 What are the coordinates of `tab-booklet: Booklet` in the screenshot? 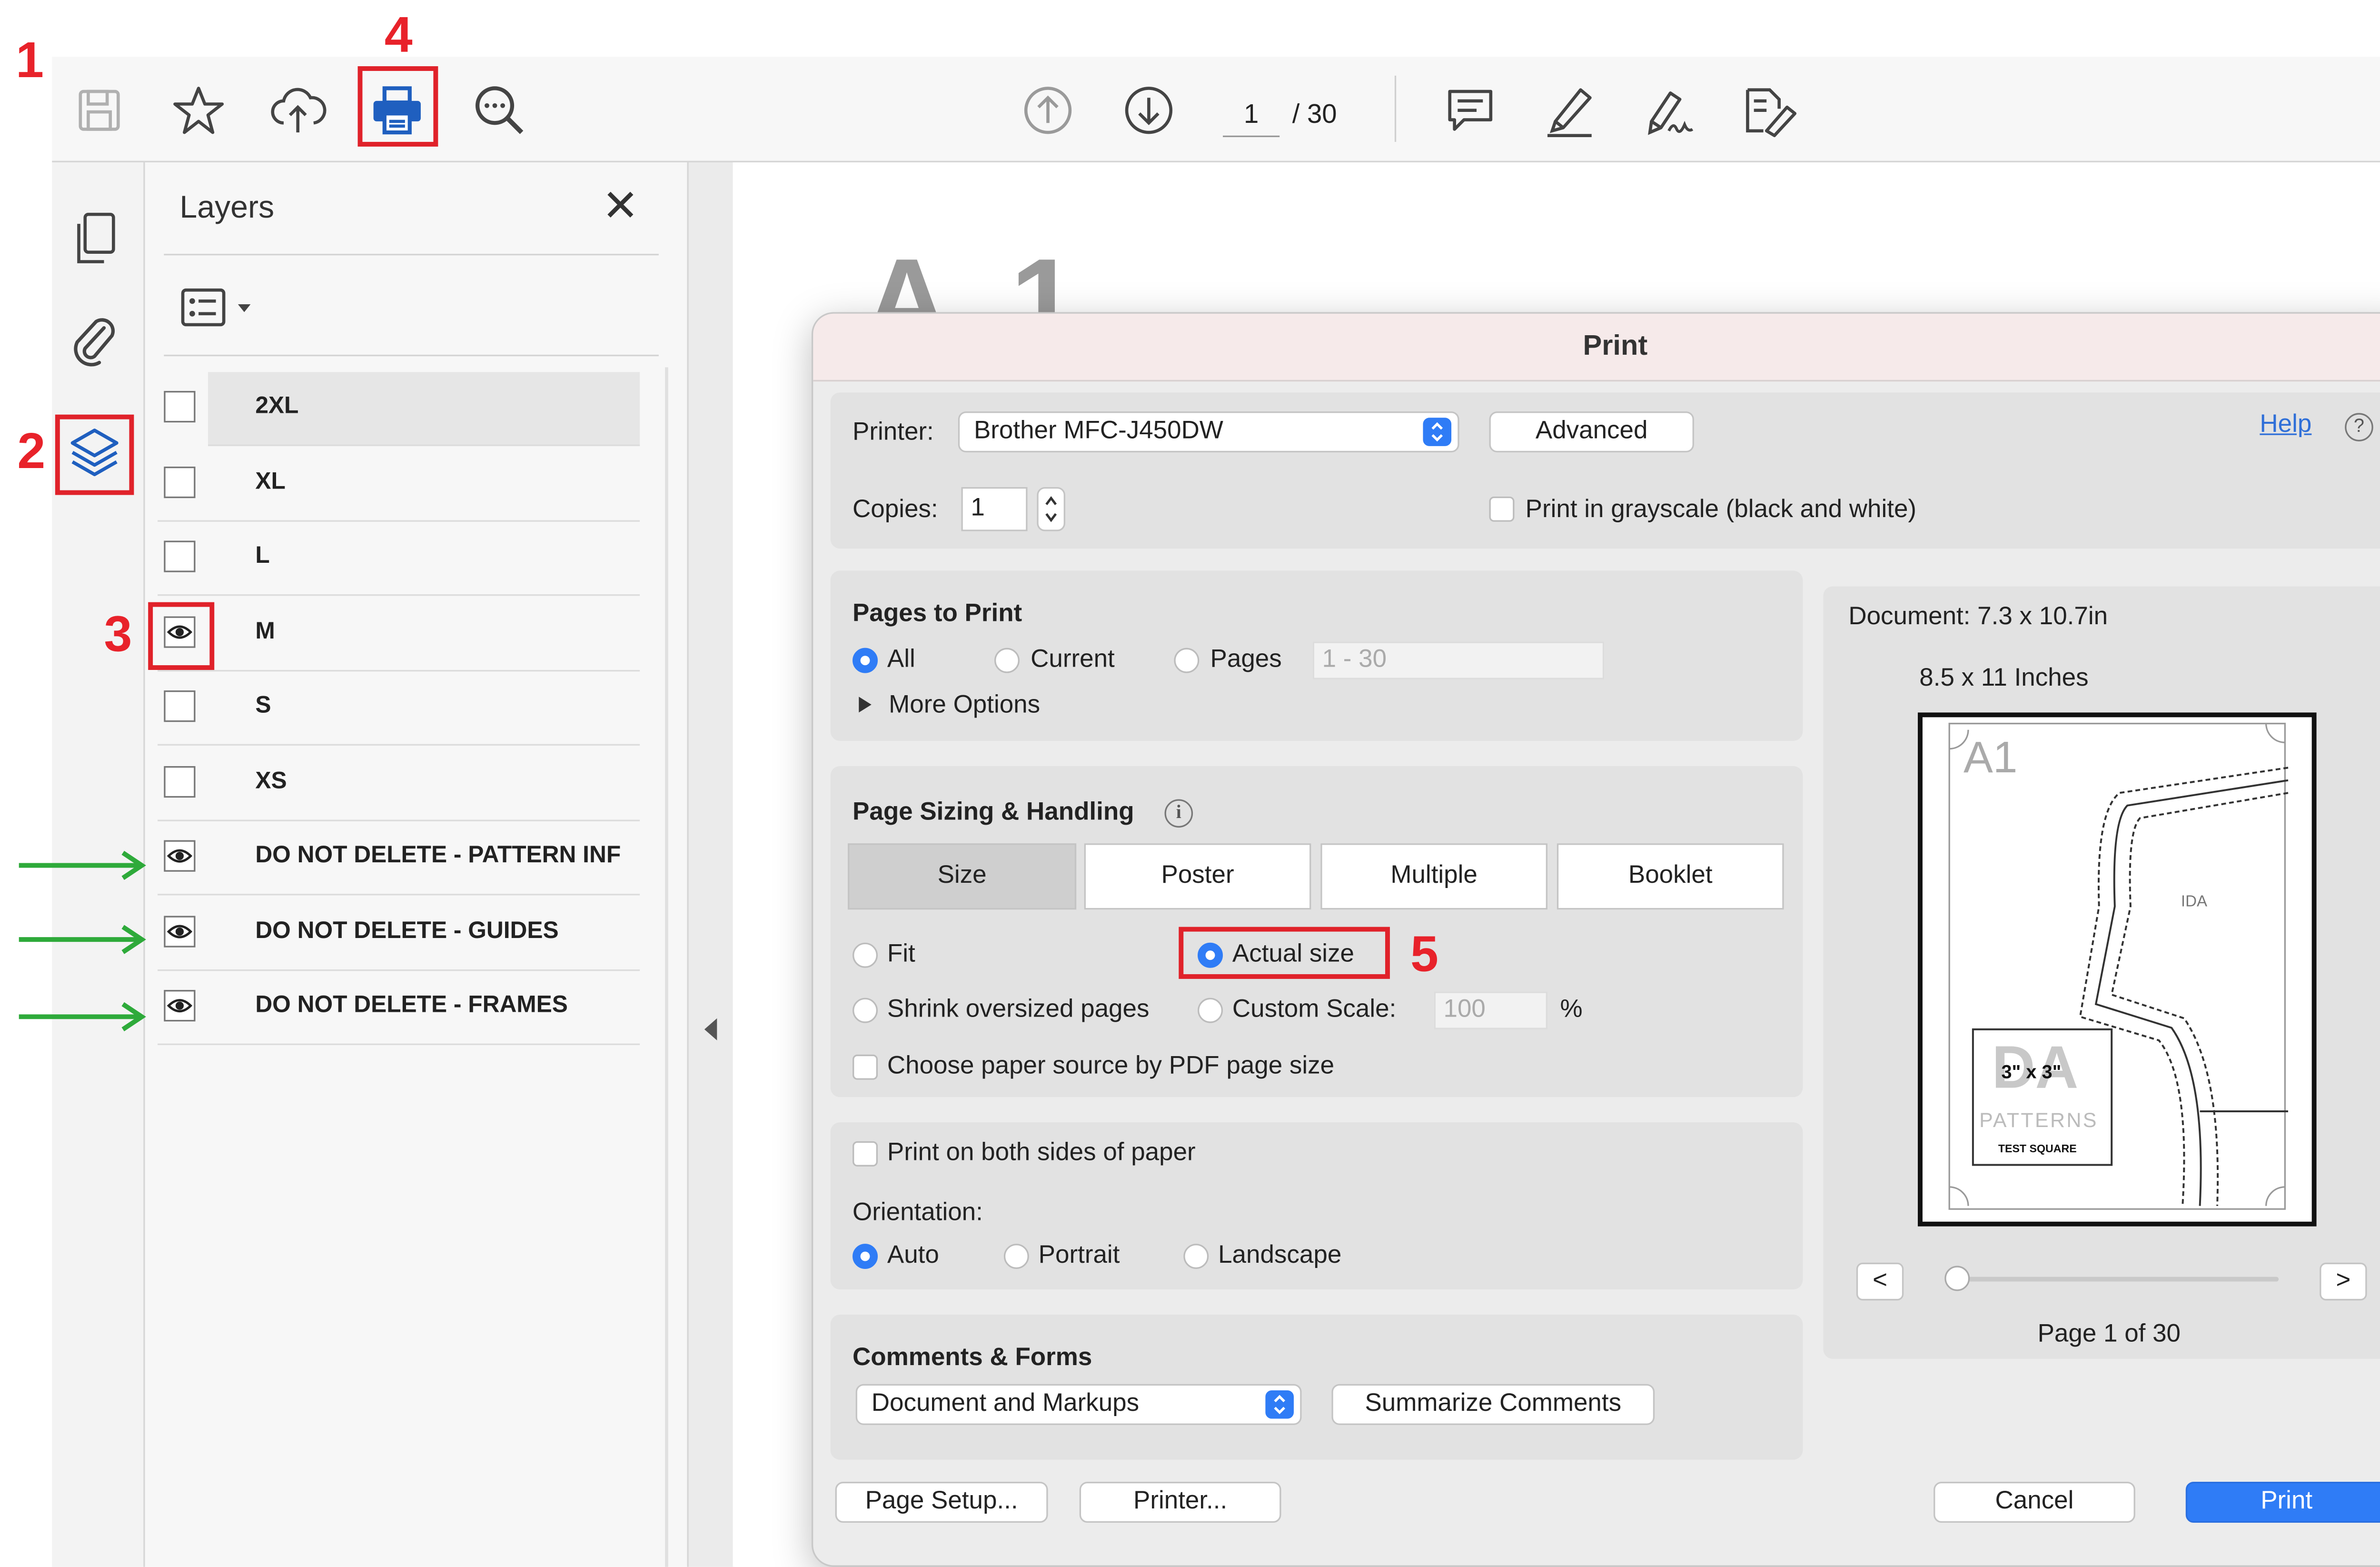 It's located at (1670, 876).